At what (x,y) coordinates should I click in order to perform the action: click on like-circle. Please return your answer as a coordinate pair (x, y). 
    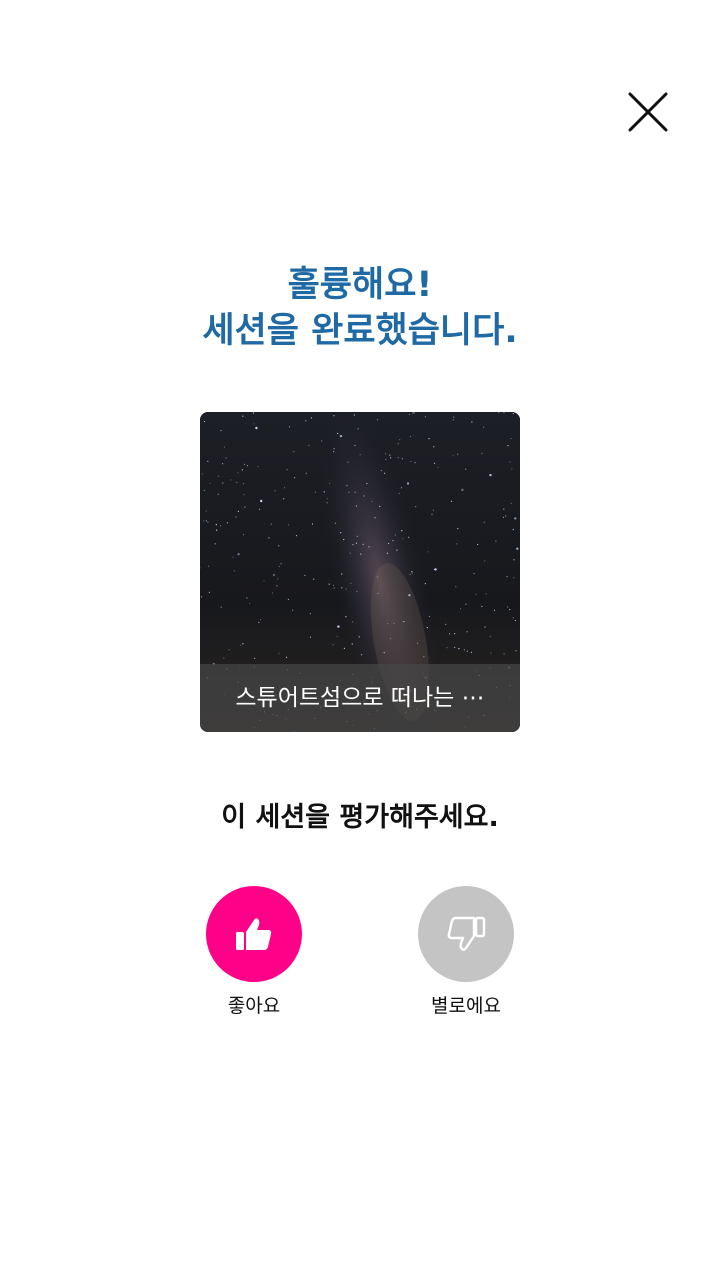
    Looking at the image, I should click on (254, 934).